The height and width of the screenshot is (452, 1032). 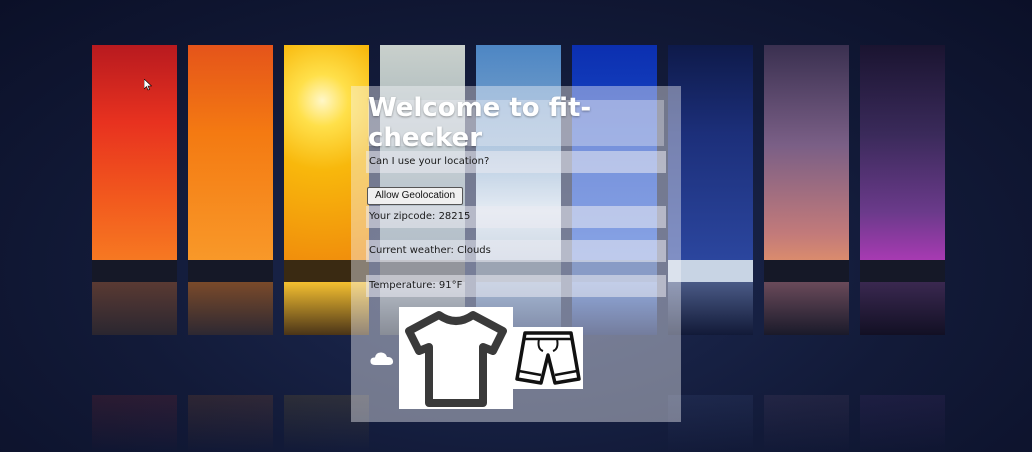 What do you see at coordinates (456, 358) in the screenshot?
I see `t-shirt-icon` at bounding box center [456, 358].